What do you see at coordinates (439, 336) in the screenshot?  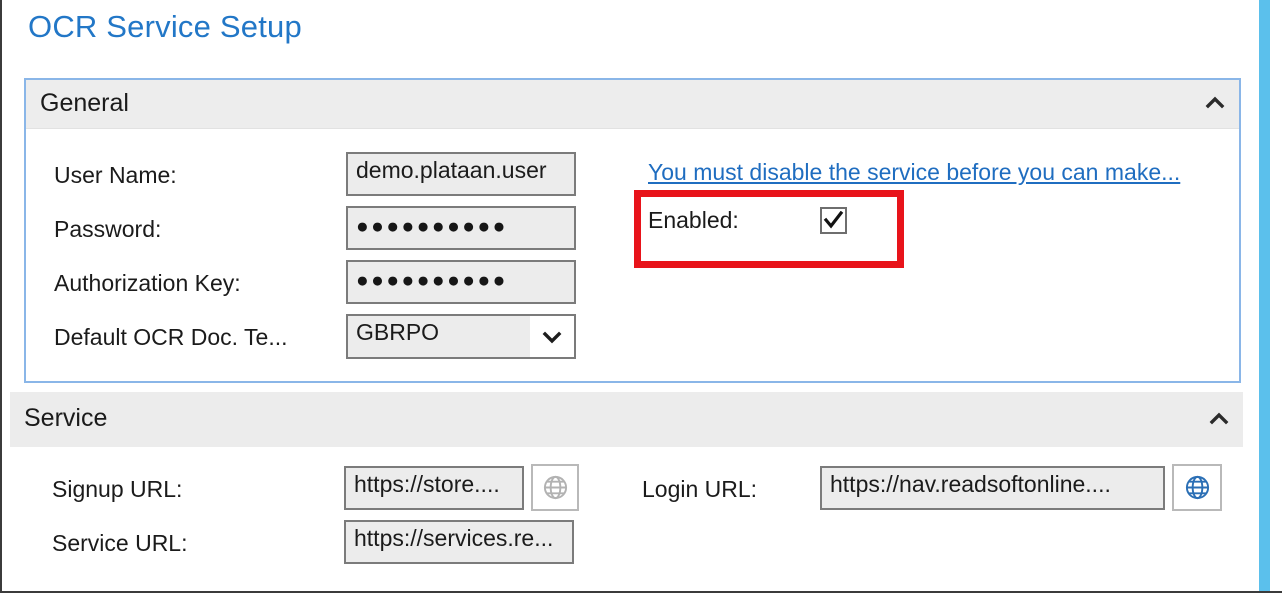 I see `default-ocr-doc-template-value: GBRPO` at bounding box center [439, 336].